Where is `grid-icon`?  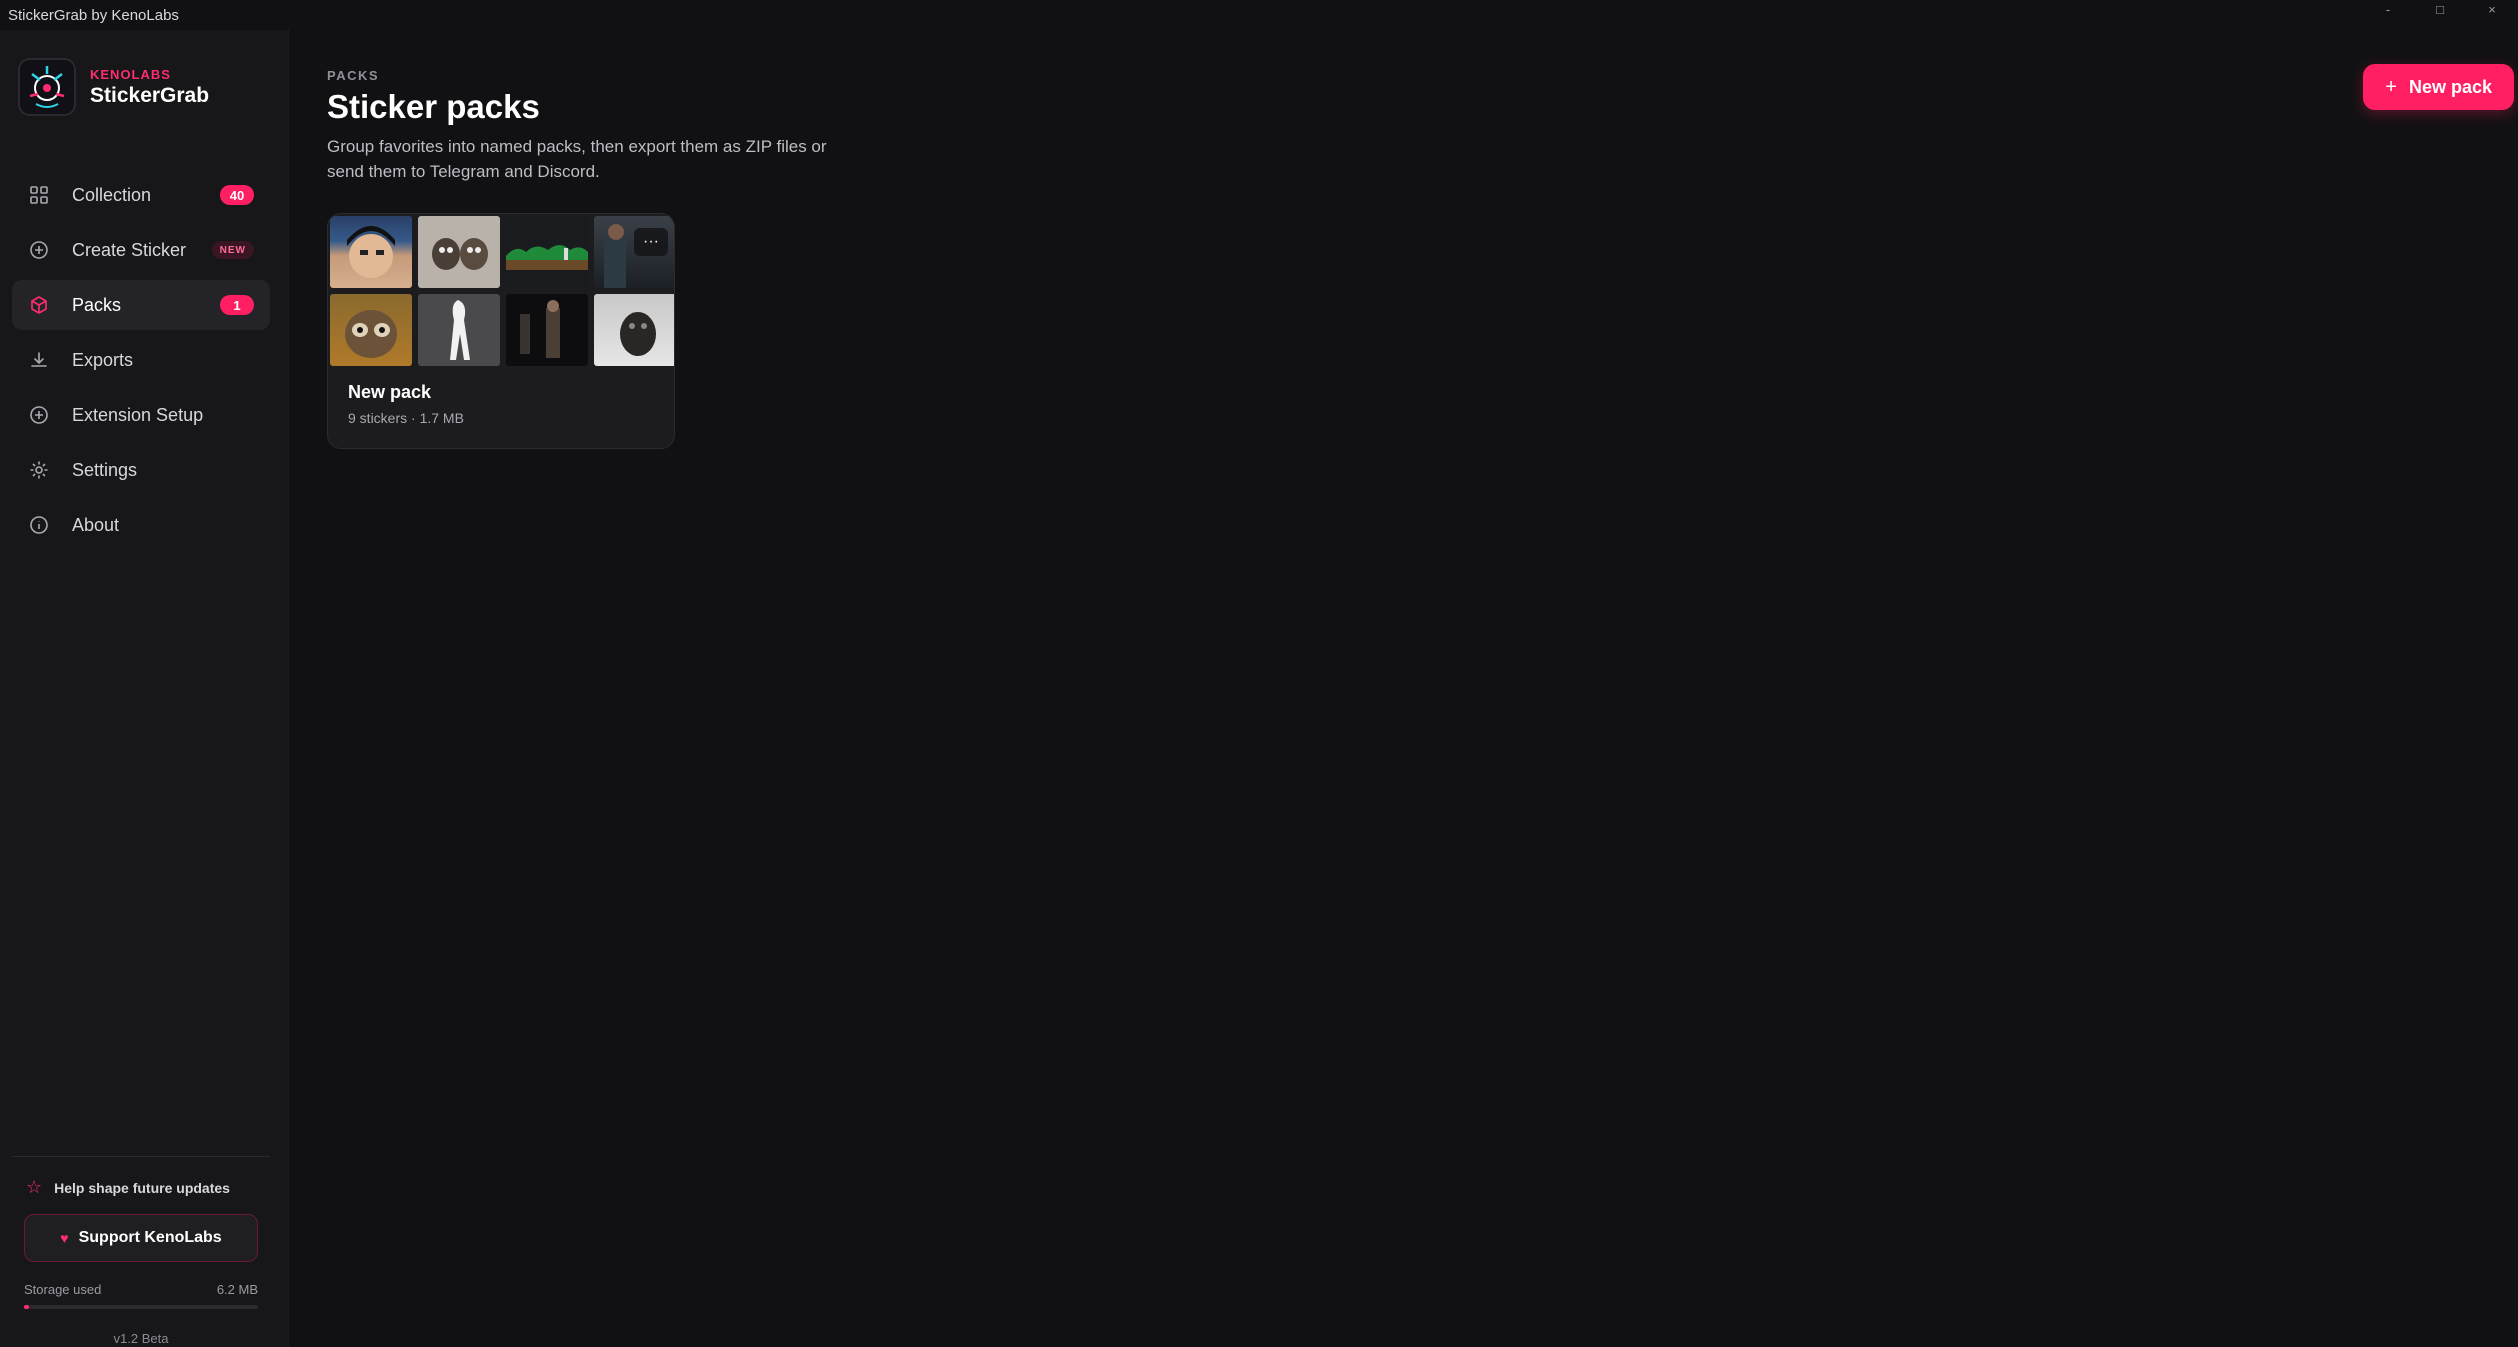
grid-icon is located at coordinates (39, 195).